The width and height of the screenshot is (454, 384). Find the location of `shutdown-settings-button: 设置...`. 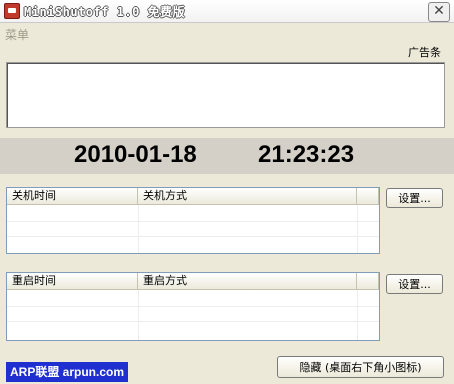

shutdown-settings-button: 设置... is located at coordinates (414, 198).